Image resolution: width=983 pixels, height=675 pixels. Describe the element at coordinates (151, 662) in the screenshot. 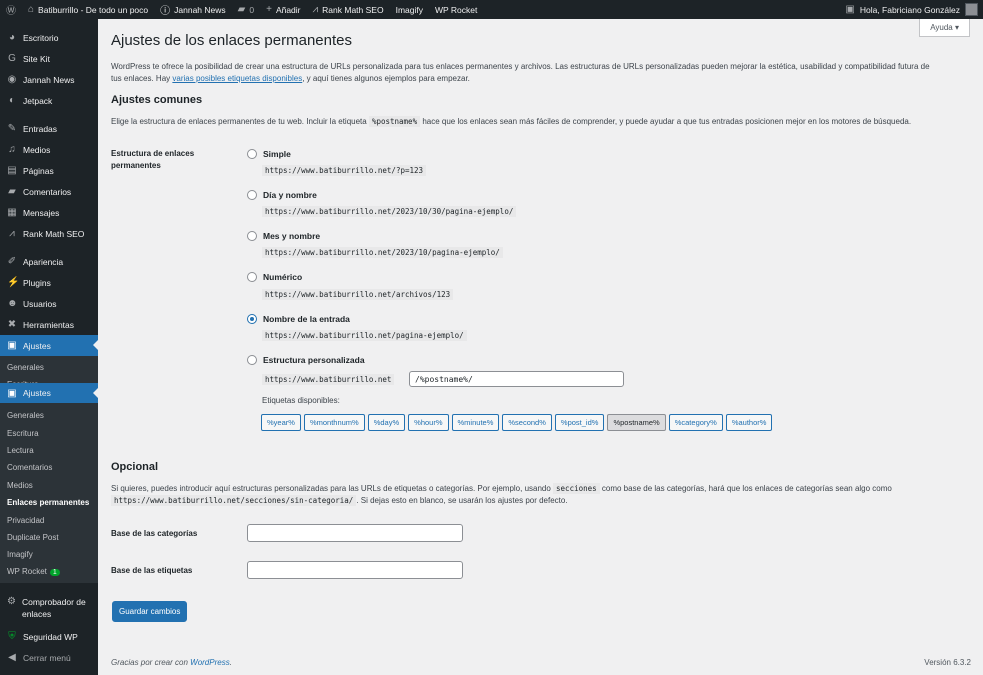

I see `footer-text: Gracias por crear con` at that location.